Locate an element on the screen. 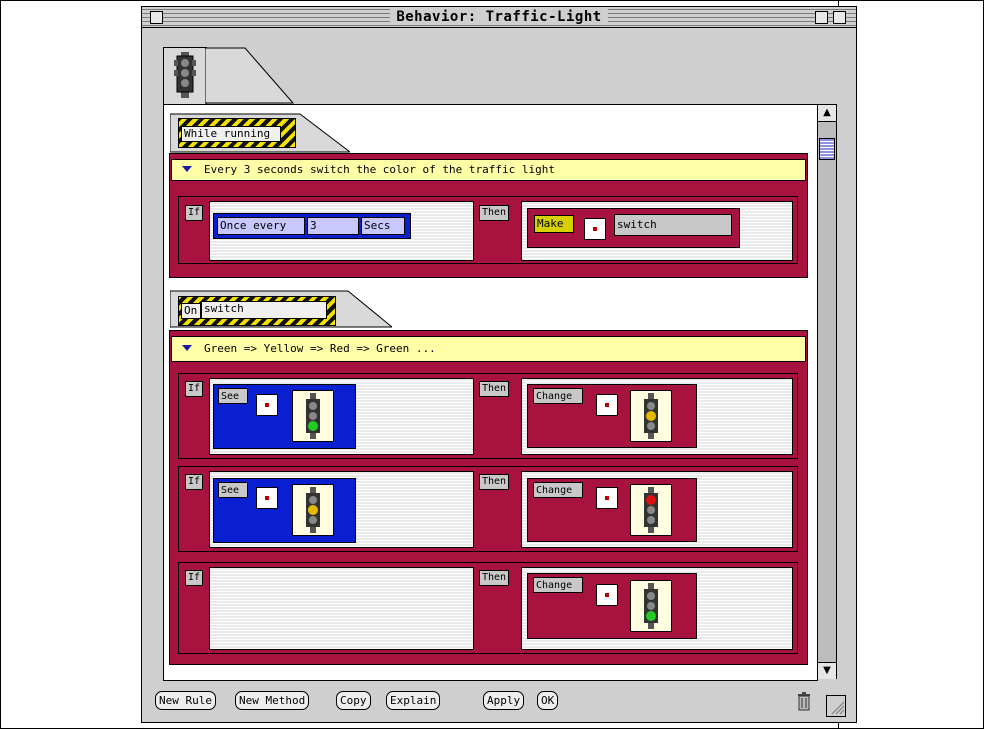 The width and height of the screenshot is (984, 729). scroll-up-arrow-icon: ▲ is located at coordinates (827, 113).